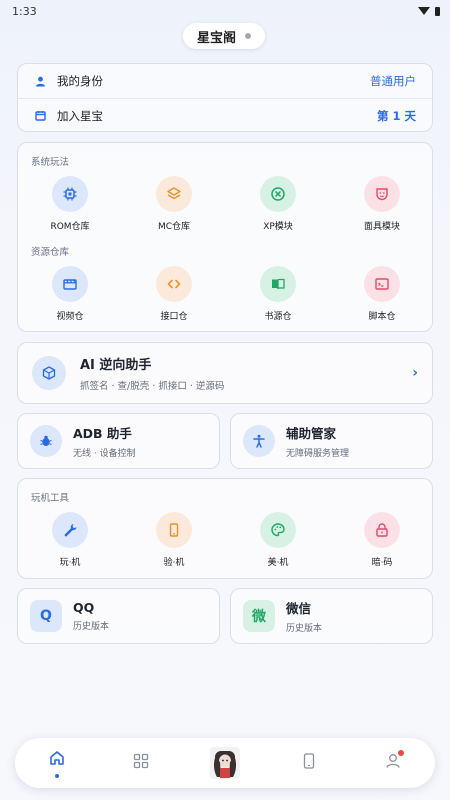 Image resolution: width=450 pixels, height=800 pixels. I want to click on wechat-icon: 微, so click(259, 616).